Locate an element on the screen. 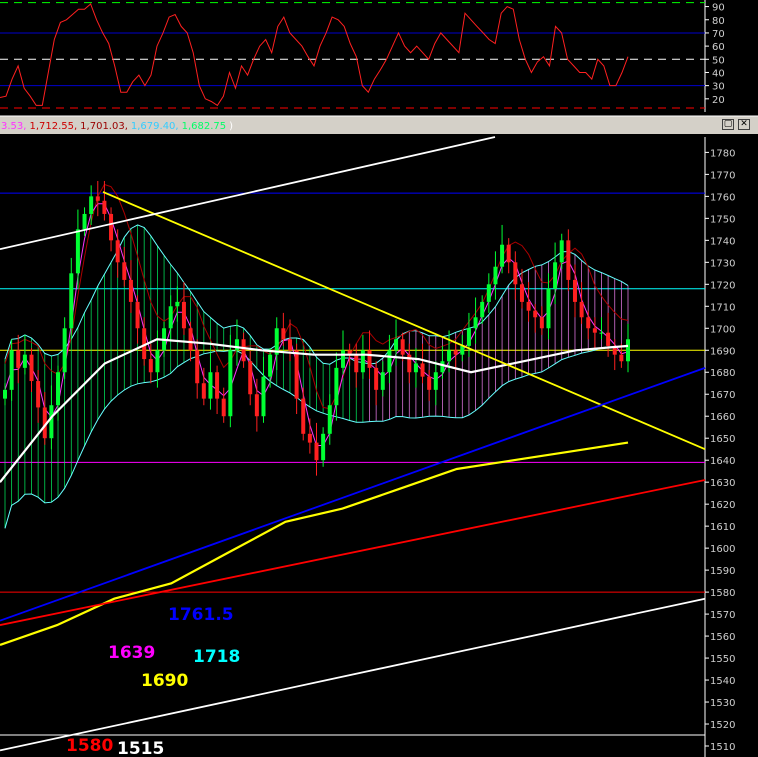  minimize-window-icon: ▢ is located at coordinates (728, 124).